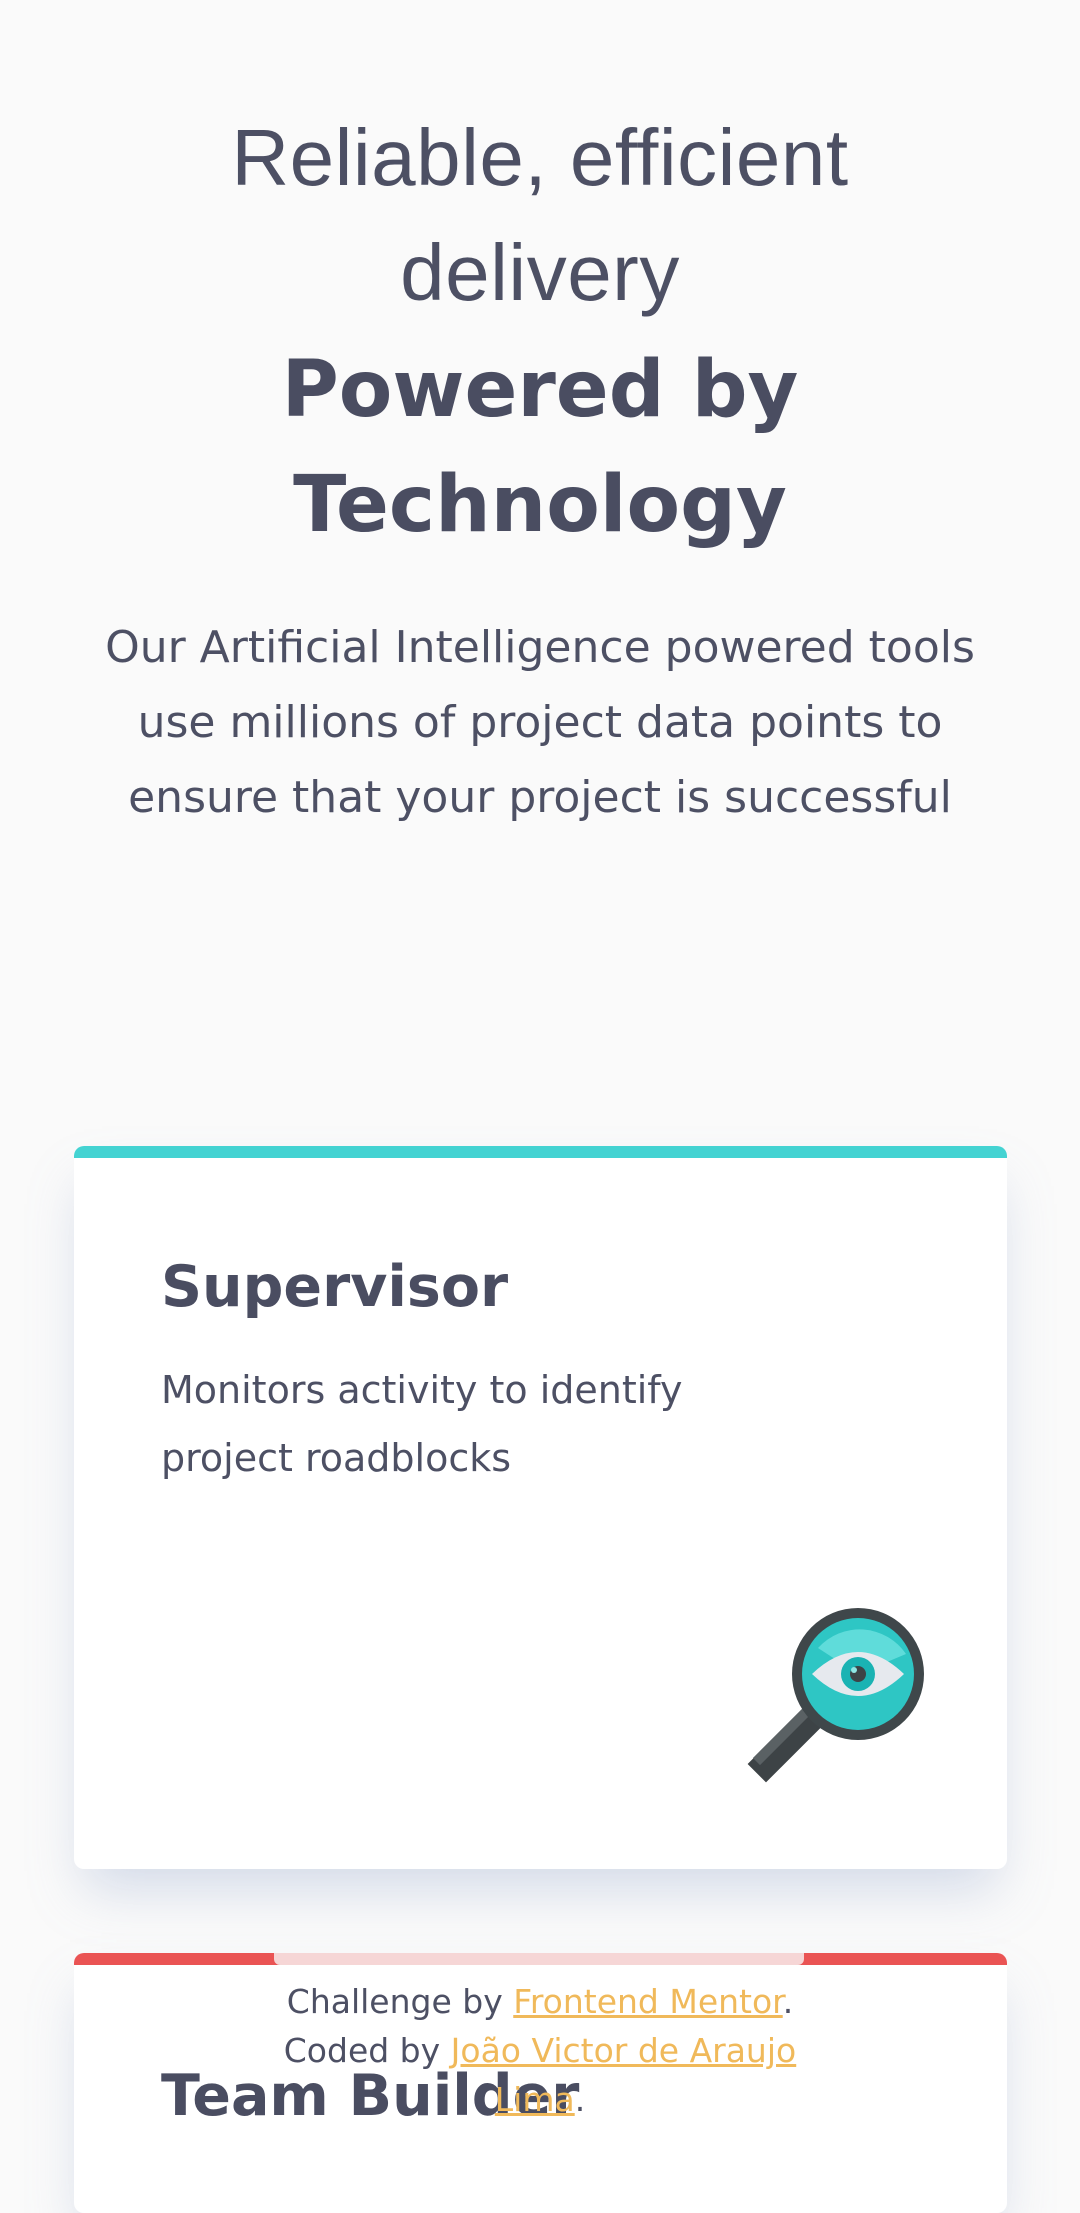  What do you see at coordinates (647, 2001) in the screenshot?
I see `frontend-mentor-link: Frontend Mentor` at bounding box center [647, 2001].